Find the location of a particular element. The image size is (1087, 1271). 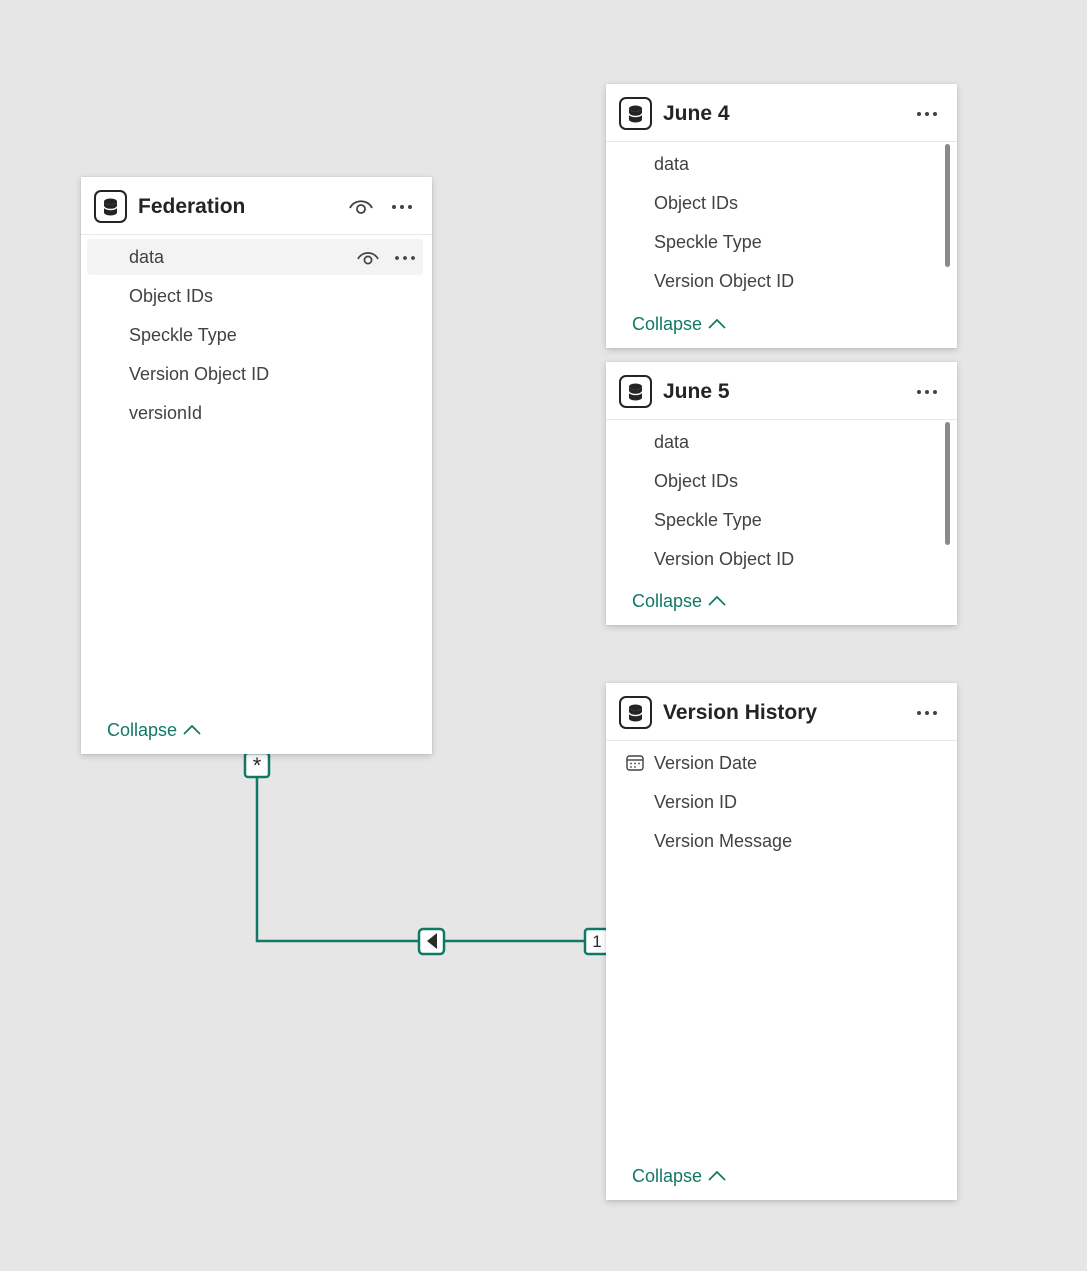

field-row: Version Message is located at coordinates (780, 841).